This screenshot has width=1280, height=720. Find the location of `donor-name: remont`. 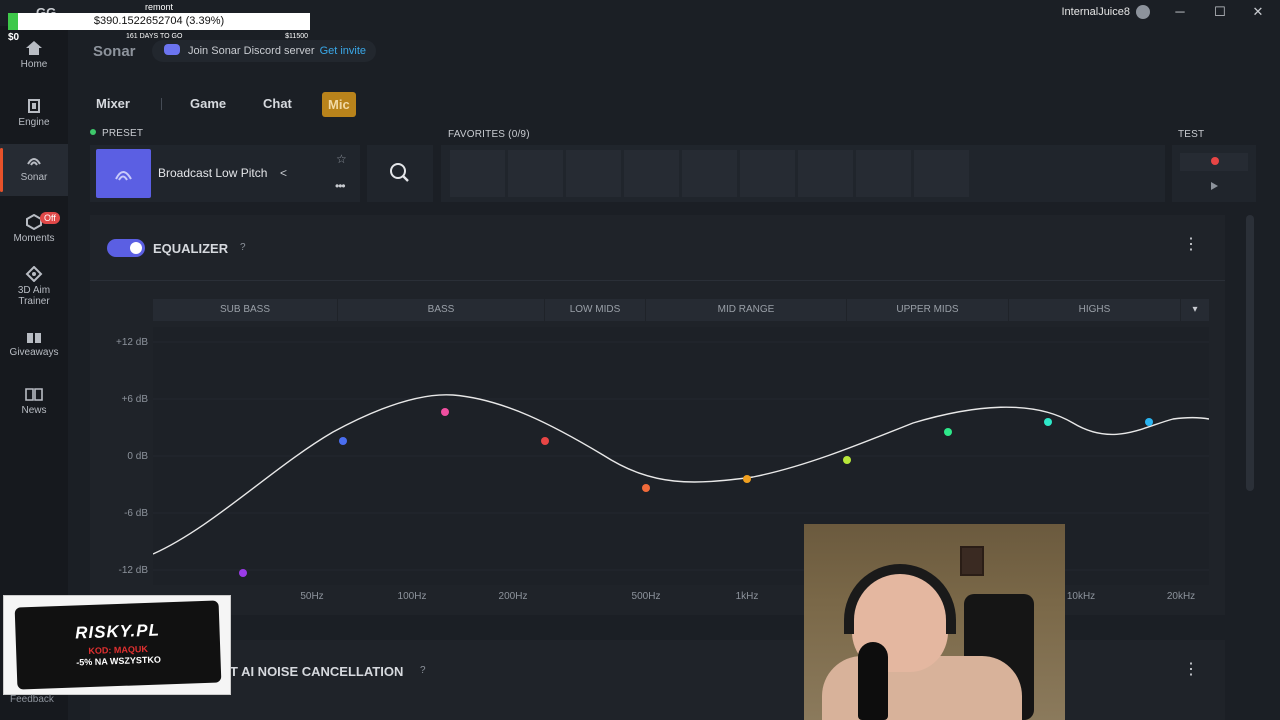

donor-name: remont is located at coordinates (158, 7).